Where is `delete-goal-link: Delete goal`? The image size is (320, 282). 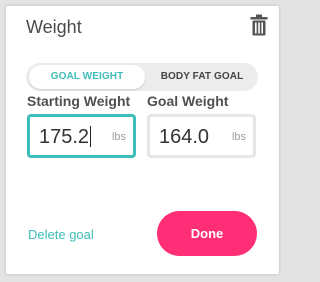
delete-goal-link: Delete goal is located at coordinates (61, 235).